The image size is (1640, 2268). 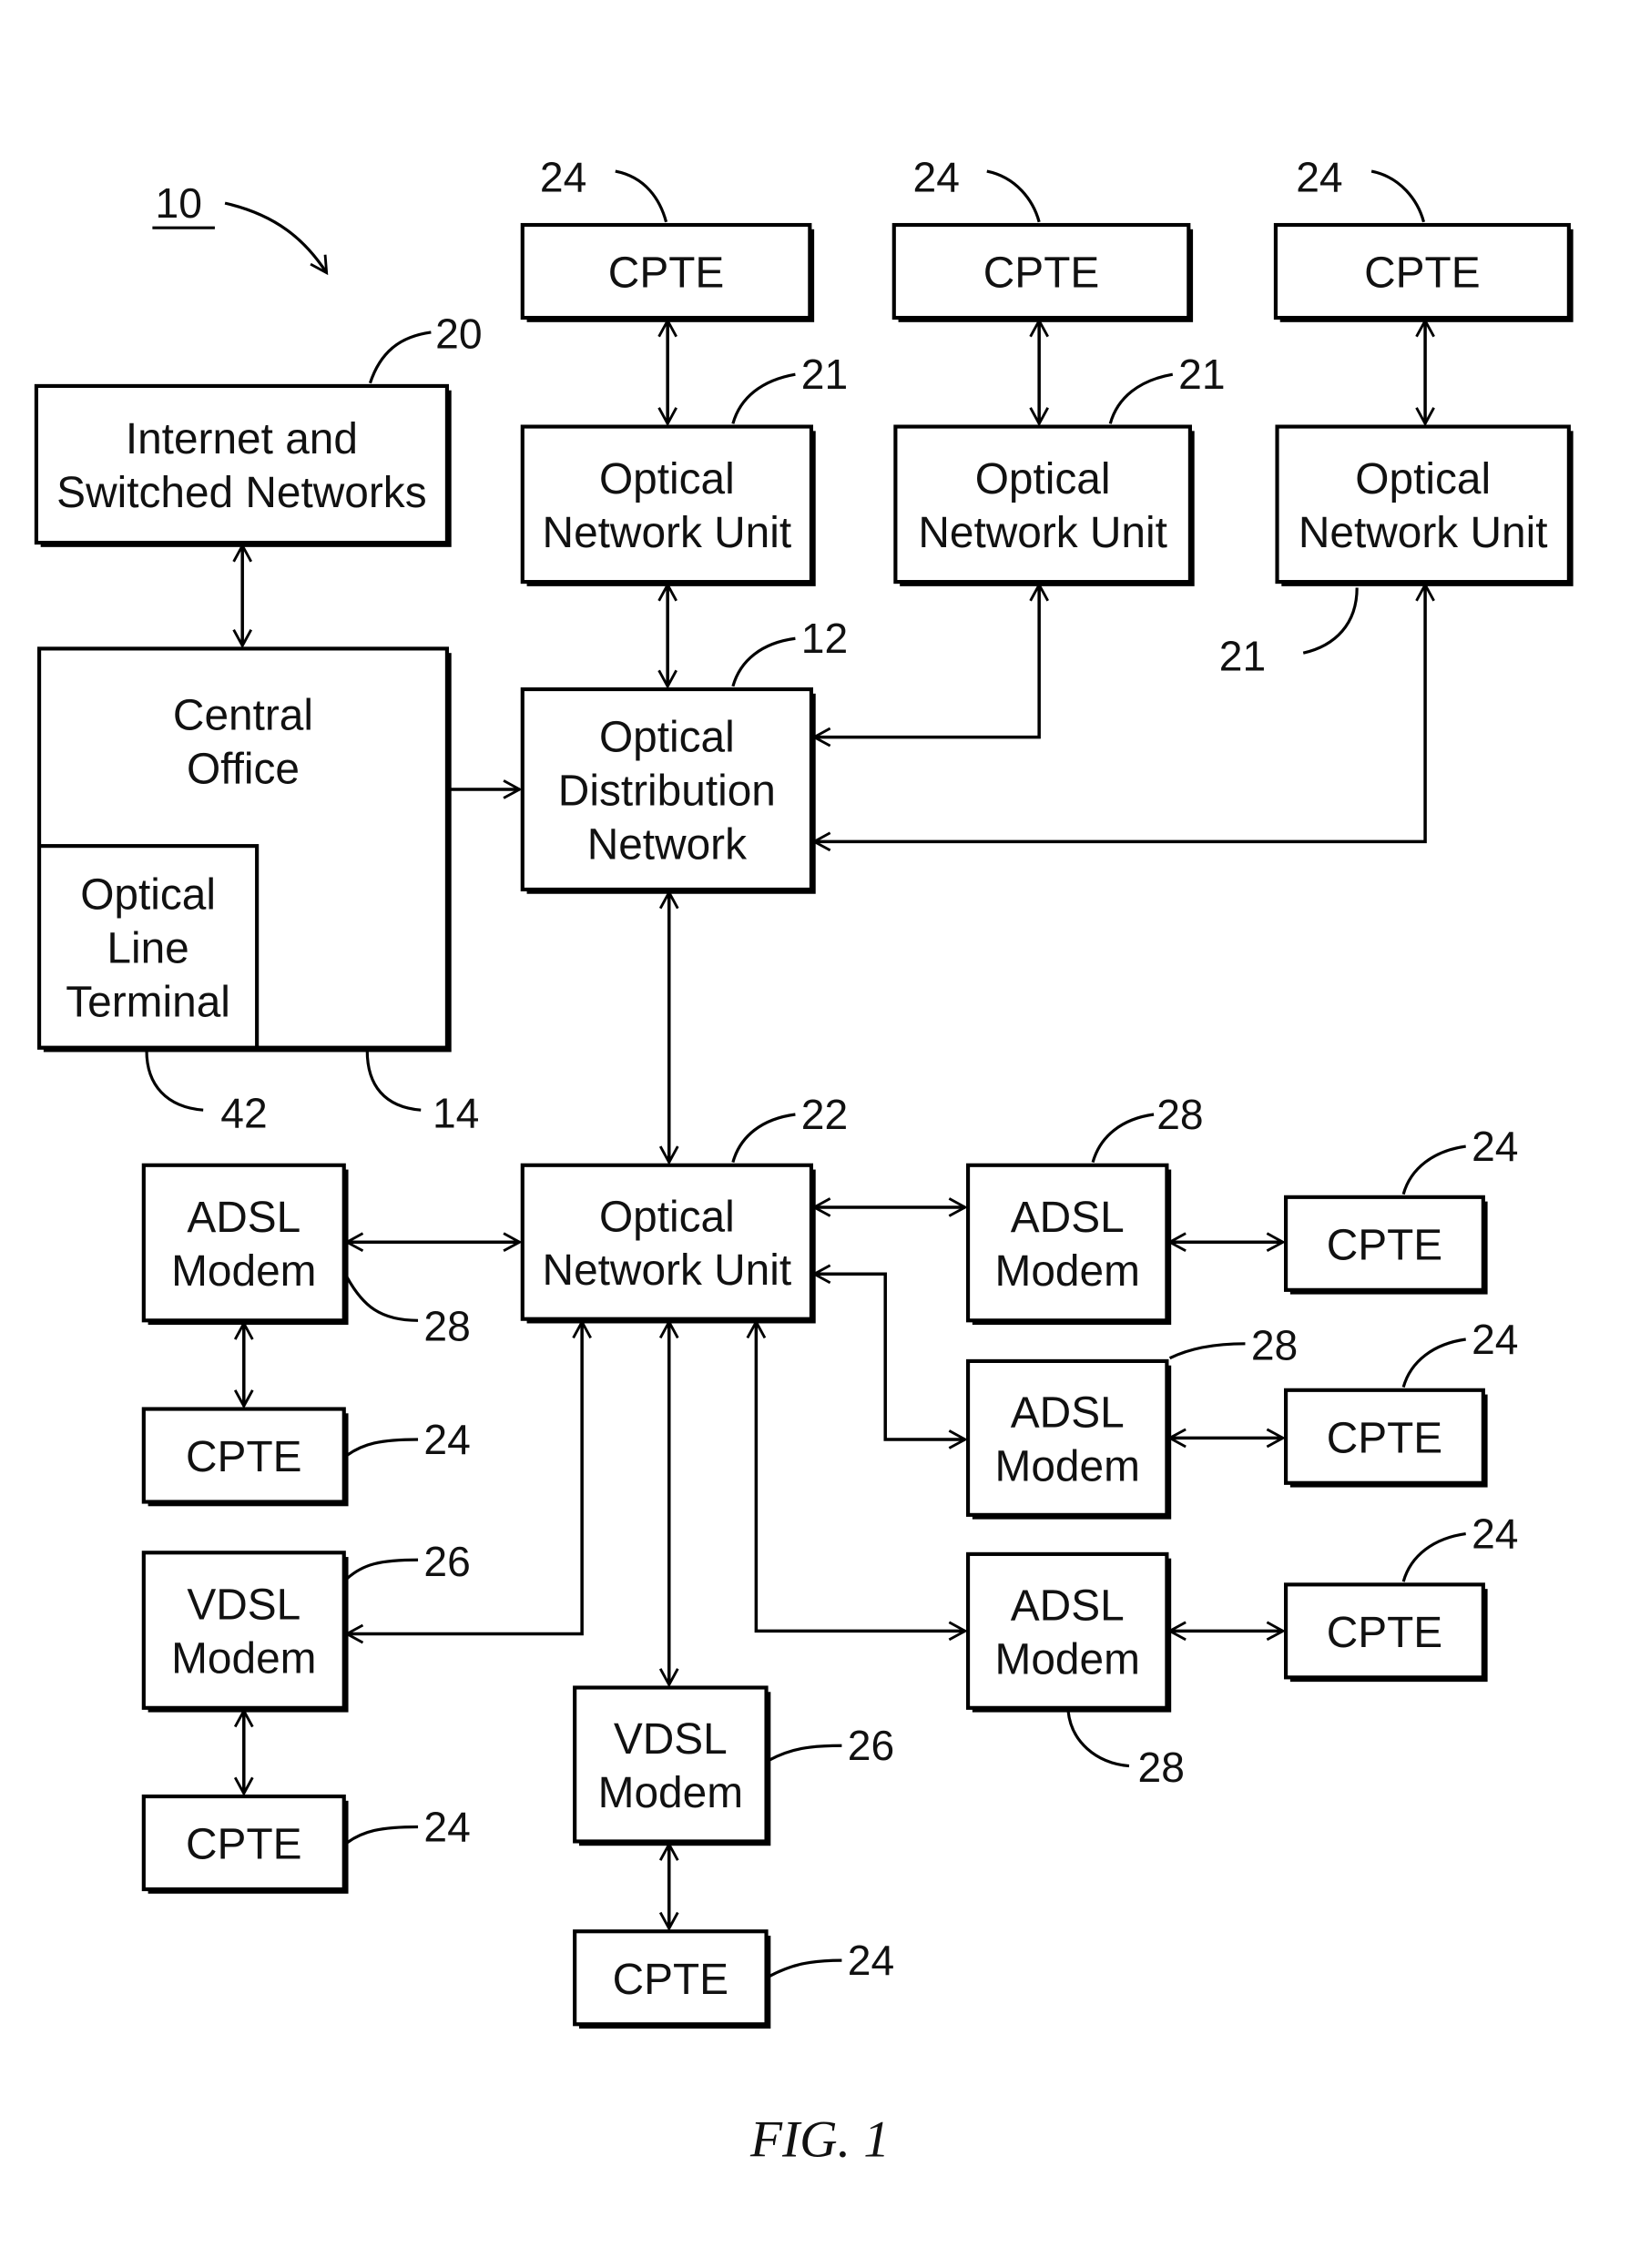 What do you see at coordinates (1098, 1739) in the screenshot?
I see `adsl-right-3-leader-line` at bounding box center [1098, 1739].